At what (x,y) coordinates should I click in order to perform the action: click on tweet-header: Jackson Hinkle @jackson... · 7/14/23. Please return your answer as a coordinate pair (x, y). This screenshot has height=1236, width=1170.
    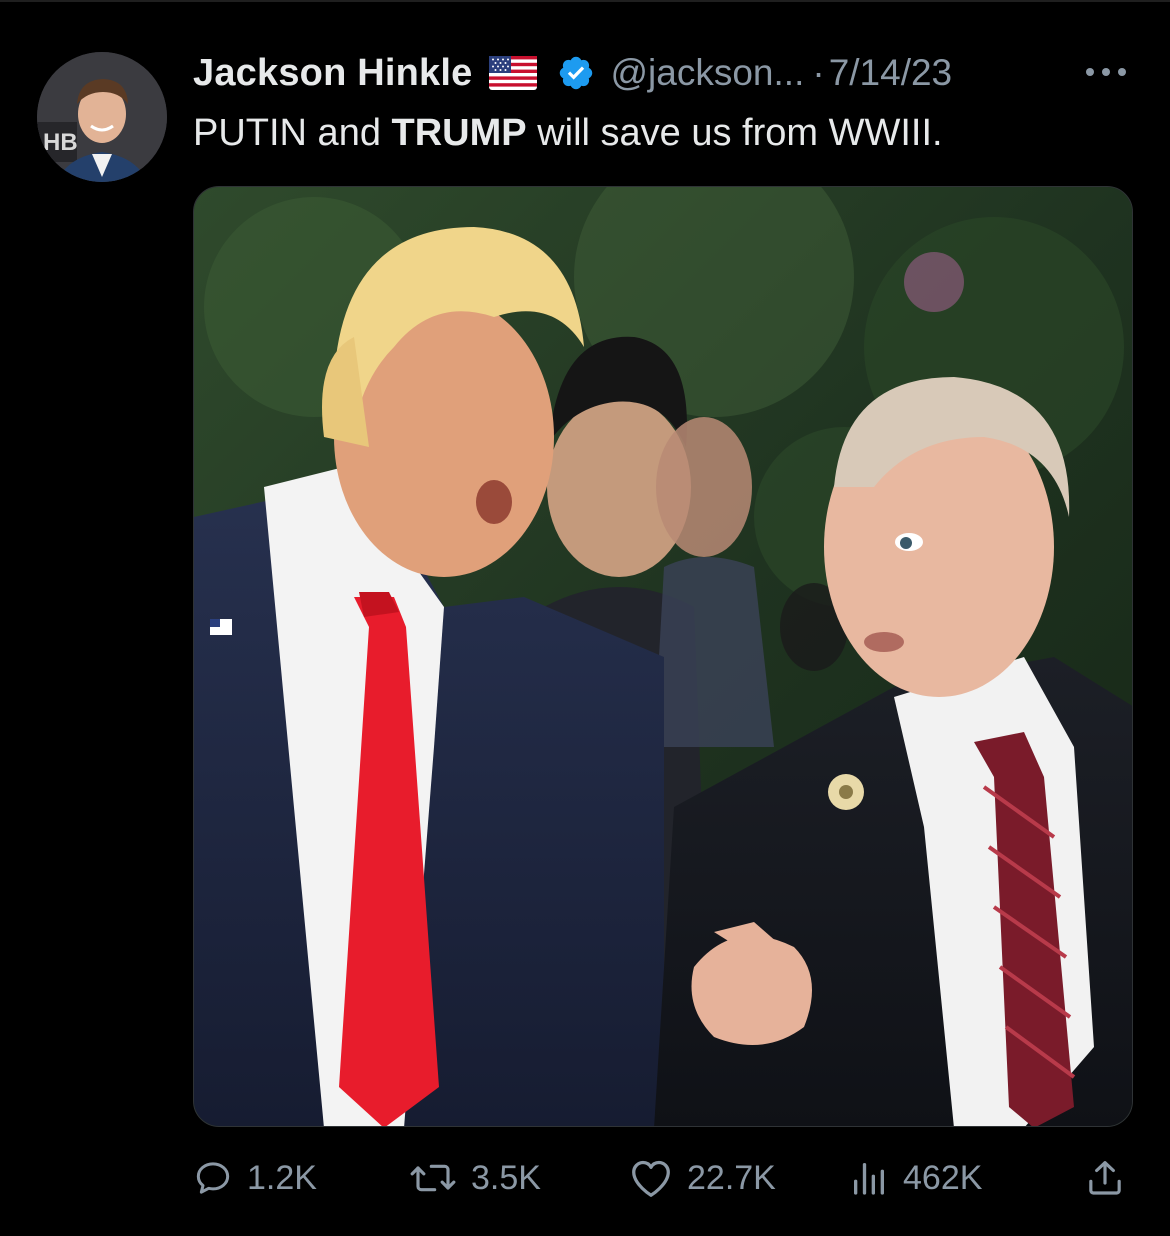
    Looking at the image, I should click on (668, 73).